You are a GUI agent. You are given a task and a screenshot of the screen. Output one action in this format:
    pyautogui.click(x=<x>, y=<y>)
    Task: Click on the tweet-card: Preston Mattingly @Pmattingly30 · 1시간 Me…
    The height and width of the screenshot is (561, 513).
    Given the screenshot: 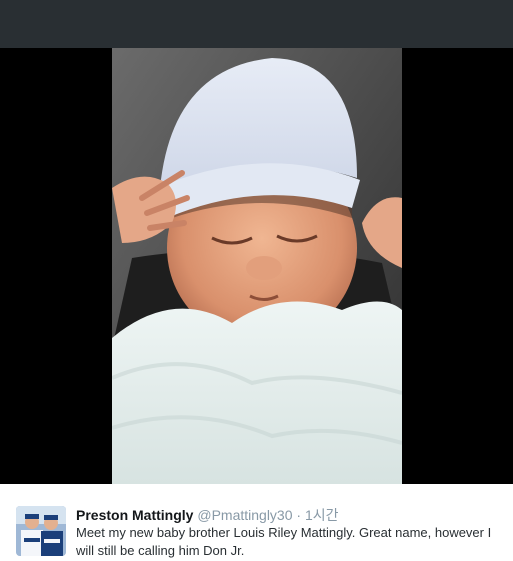 What is the action you would take?
    pyautogui.click(x=256, y=522)
    